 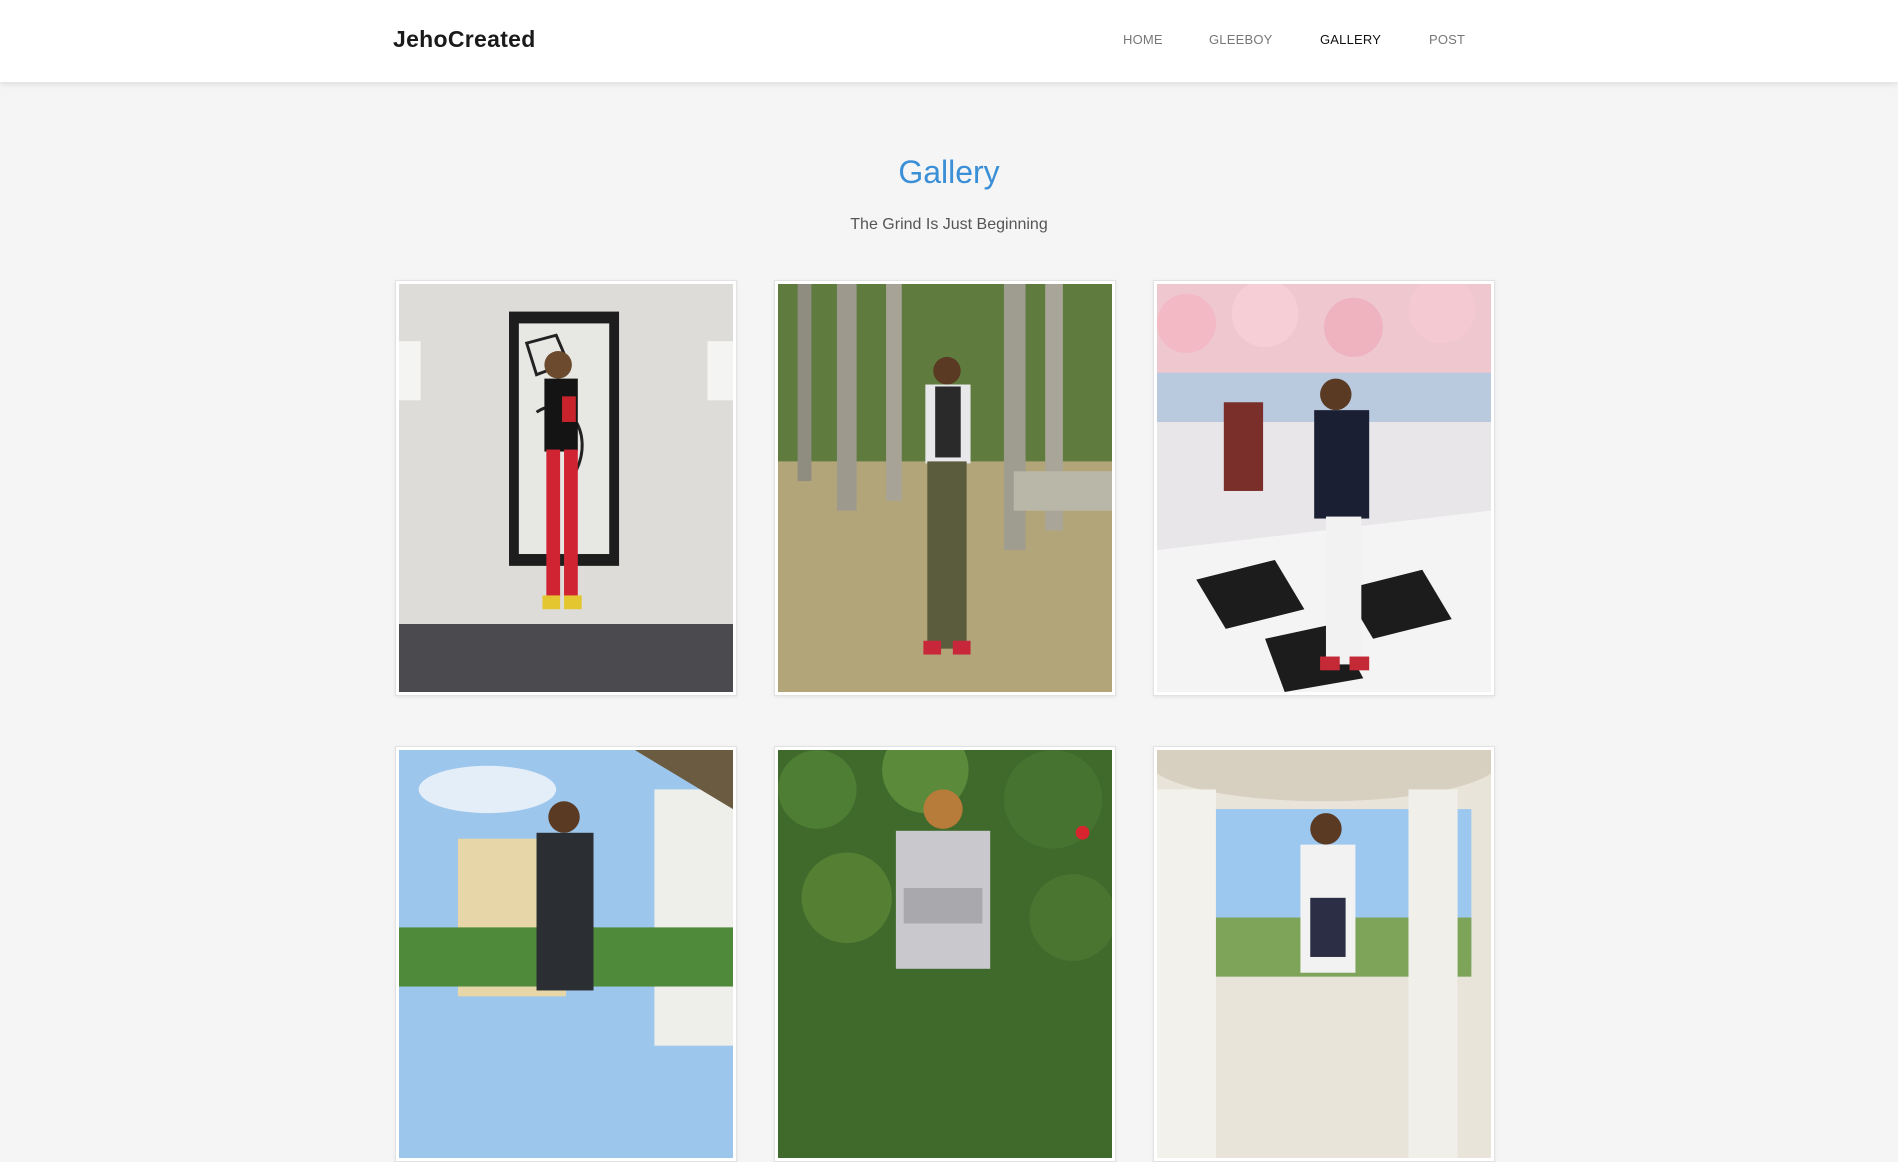 I want to click on gallery-title: Gallery, so click(x=949, y=172).